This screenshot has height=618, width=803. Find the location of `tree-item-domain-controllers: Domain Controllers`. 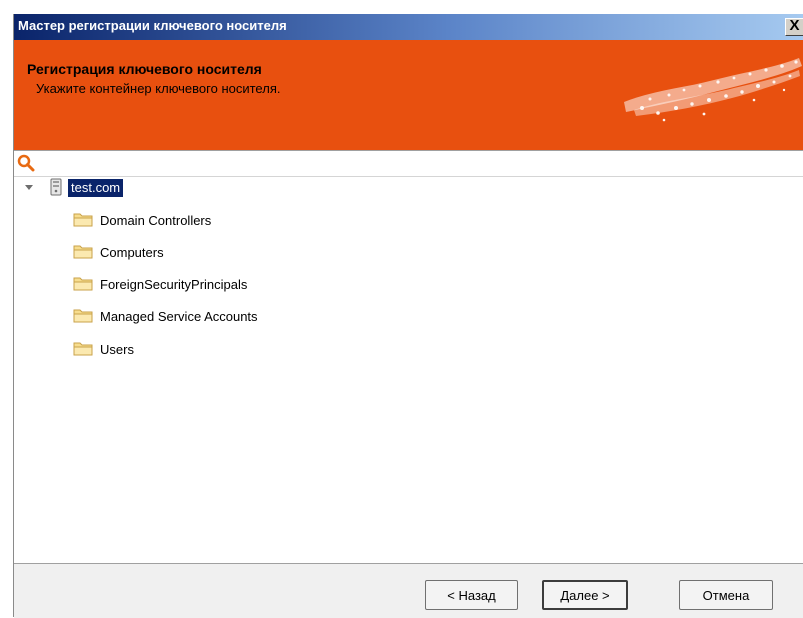

tree-item-domain-controllers: Domain Controllers is located at coordinates (142, 220).